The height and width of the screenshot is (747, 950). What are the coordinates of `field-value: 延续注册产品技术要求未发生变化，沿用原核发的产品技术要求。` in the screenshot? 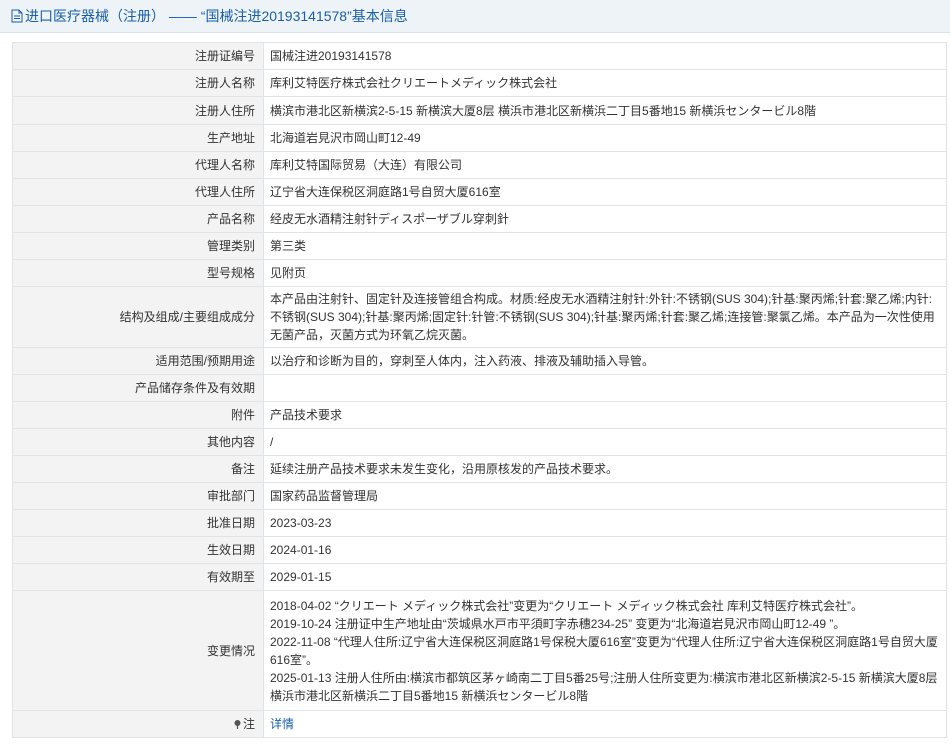 It's located at (605, 469).